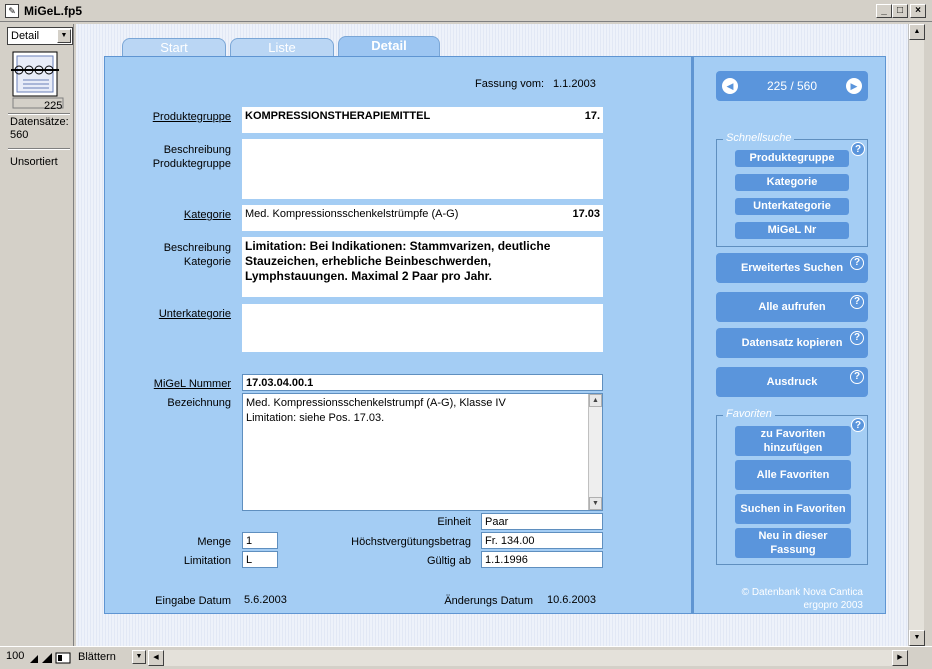 The width and height of the screenshot is (932, 669). Describe the element at coordinates (214, 542) in the screenshot. I see `menge-label: Menge` at that location.